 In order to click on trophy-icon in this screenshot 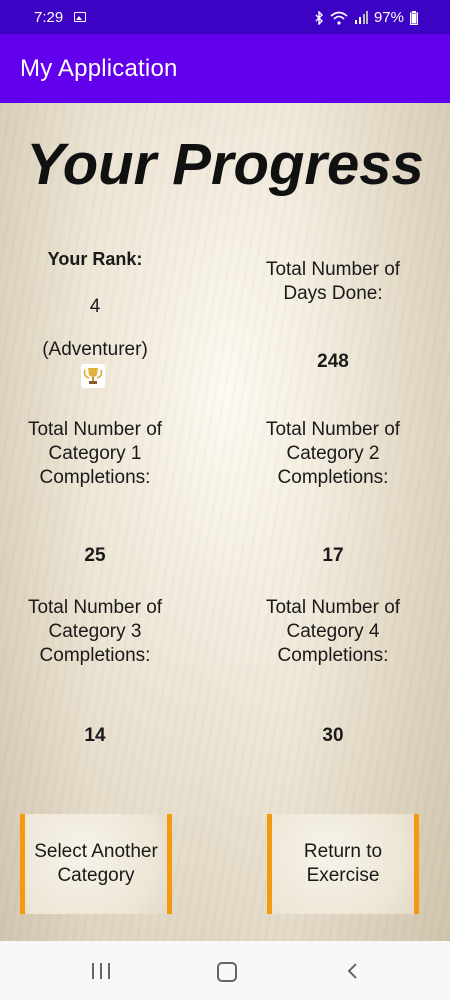, I will do `click(93, 376)`.